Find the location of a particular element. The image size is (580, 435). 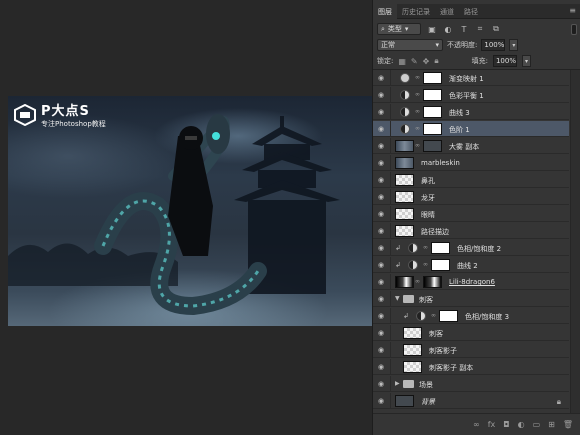

layer-row: ◉ ∞ 曲线 3 is located at coordinates (471, 112).